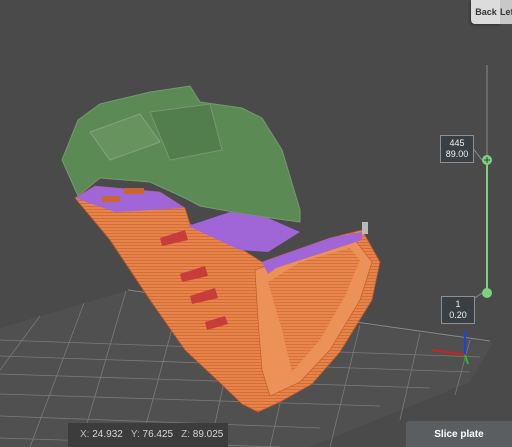 This screenshot has height=447, width=512. What do you see at coordinates (457, 143) in the screenshot?
I see `top-layer-number: 445` at bounding box center [457, 143].